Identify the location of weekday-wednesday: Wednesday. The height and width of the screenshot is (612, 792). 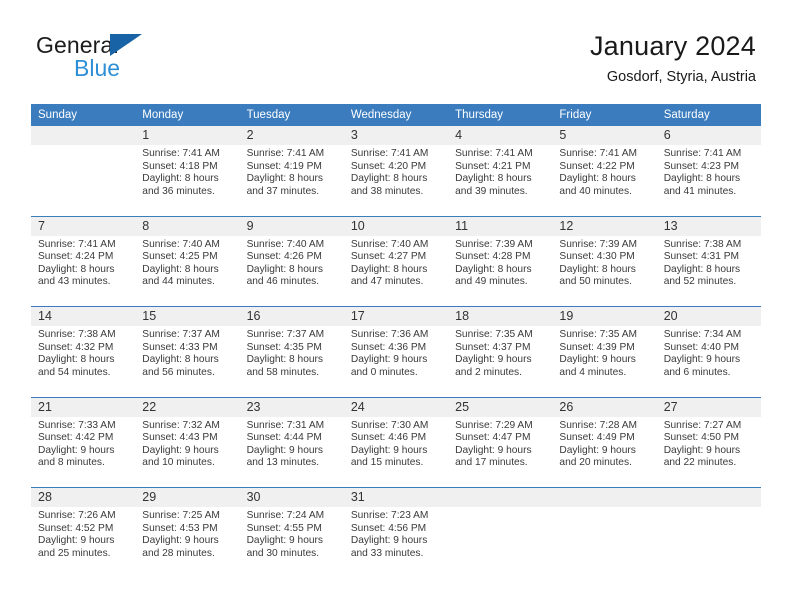
(396, 115).